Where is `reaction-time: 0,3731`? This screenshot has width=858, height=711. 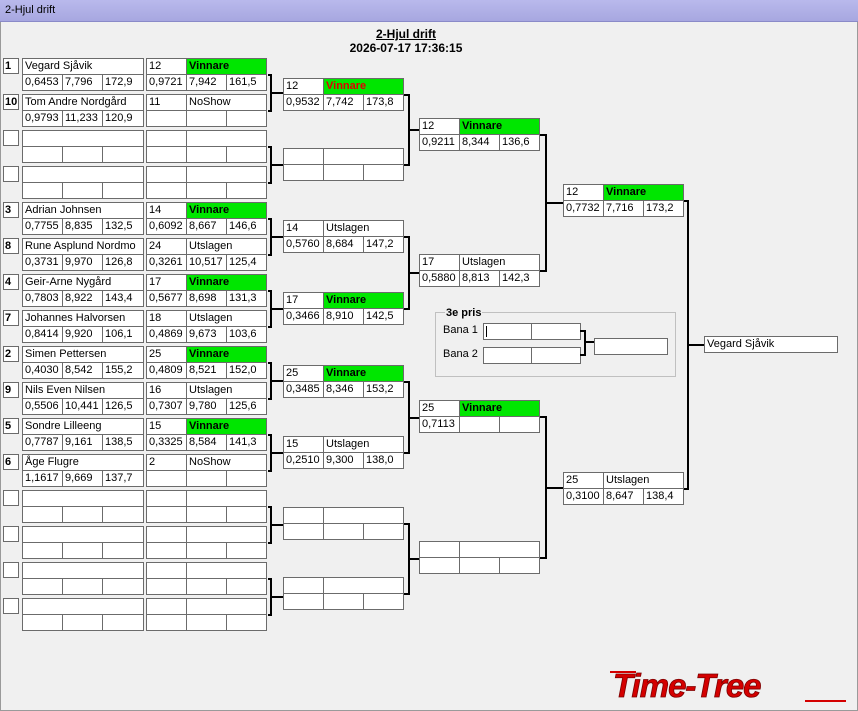 reaction-time: 0,3731 is located at coordinates (42, 262).